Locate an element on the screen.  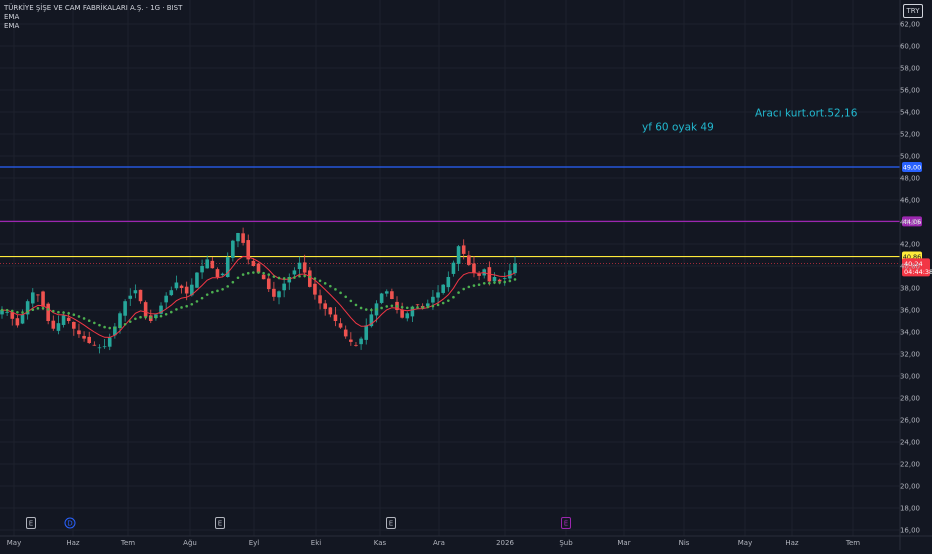
currency-button: TRY is located at coordinates (913, 11).